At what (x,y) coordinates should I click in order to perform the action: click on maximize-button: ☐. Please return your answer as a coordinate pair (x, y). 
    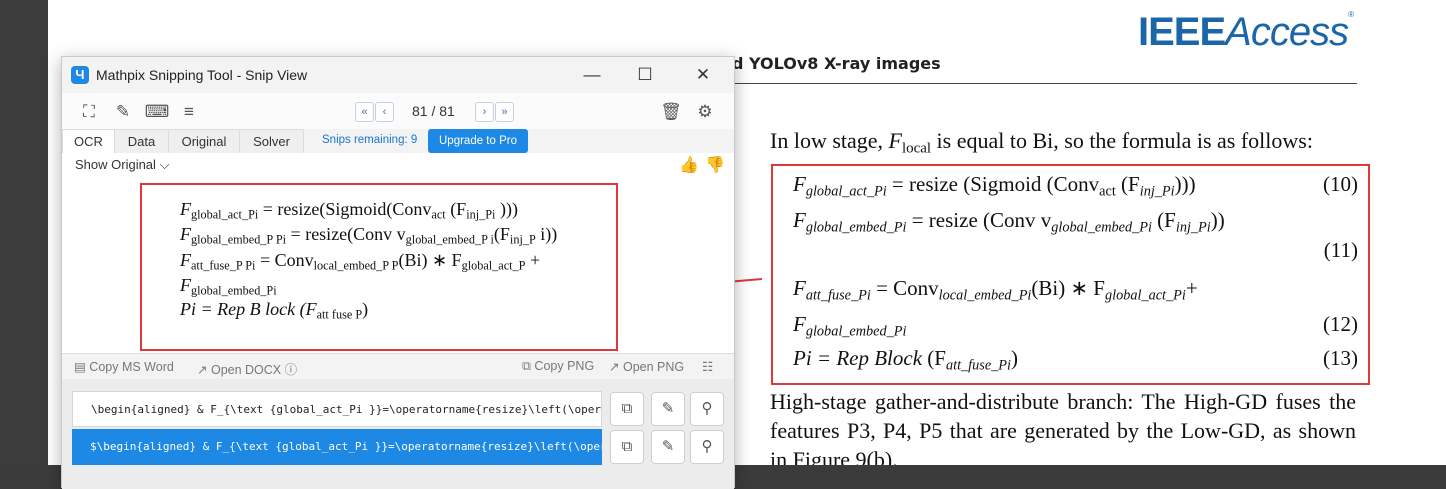
    Looking at the image, I should click on (645, 75).